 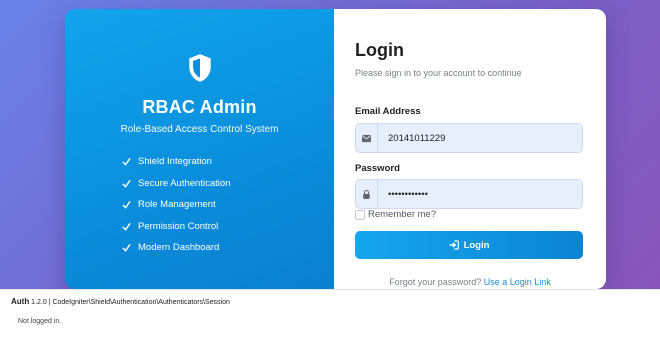 What do you see at coordinates (517, 282) in the screenshot?
I see `login-link: Use a Login Link` at bounding box center [517, 282].